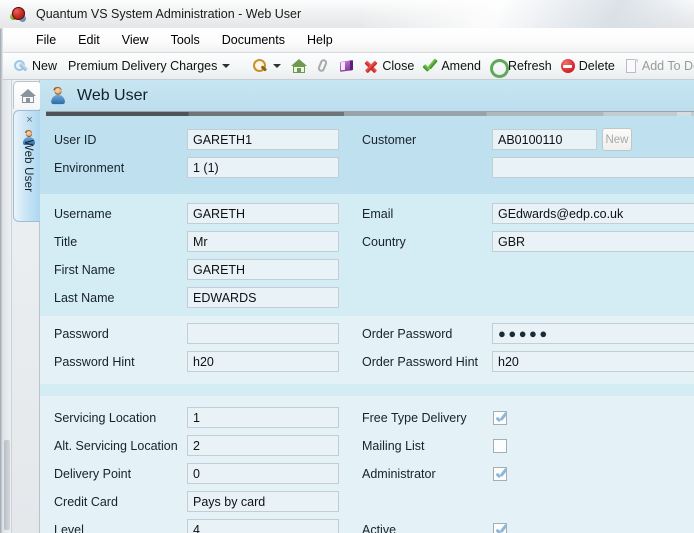 This screenshot has width=694, height=533. Describe the element at coordinates (378, 214) in the screenshot. I see `label-email: Email` at that location.